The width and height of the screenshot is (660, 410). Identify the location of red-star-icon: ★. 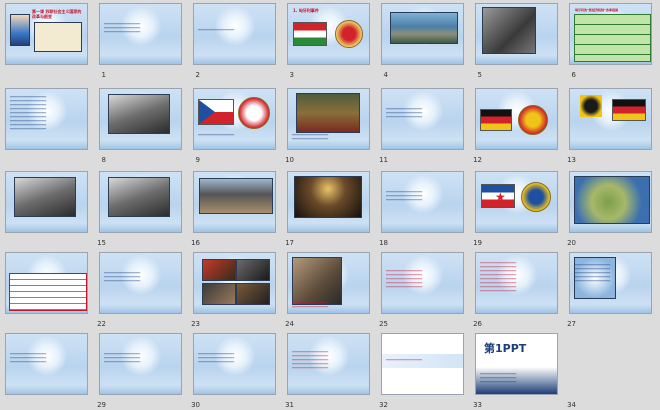
(500, 197).